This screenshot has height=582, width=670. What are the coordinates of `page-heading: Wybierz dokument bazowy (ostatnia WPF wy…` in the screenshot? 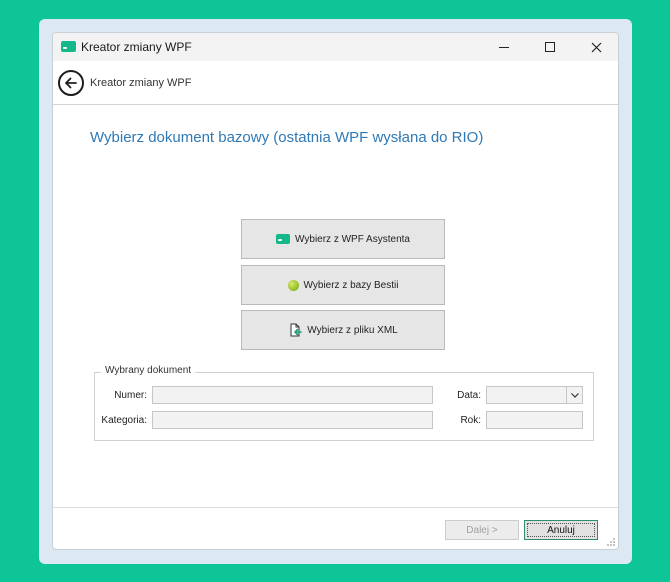 It's located at (287, 137).